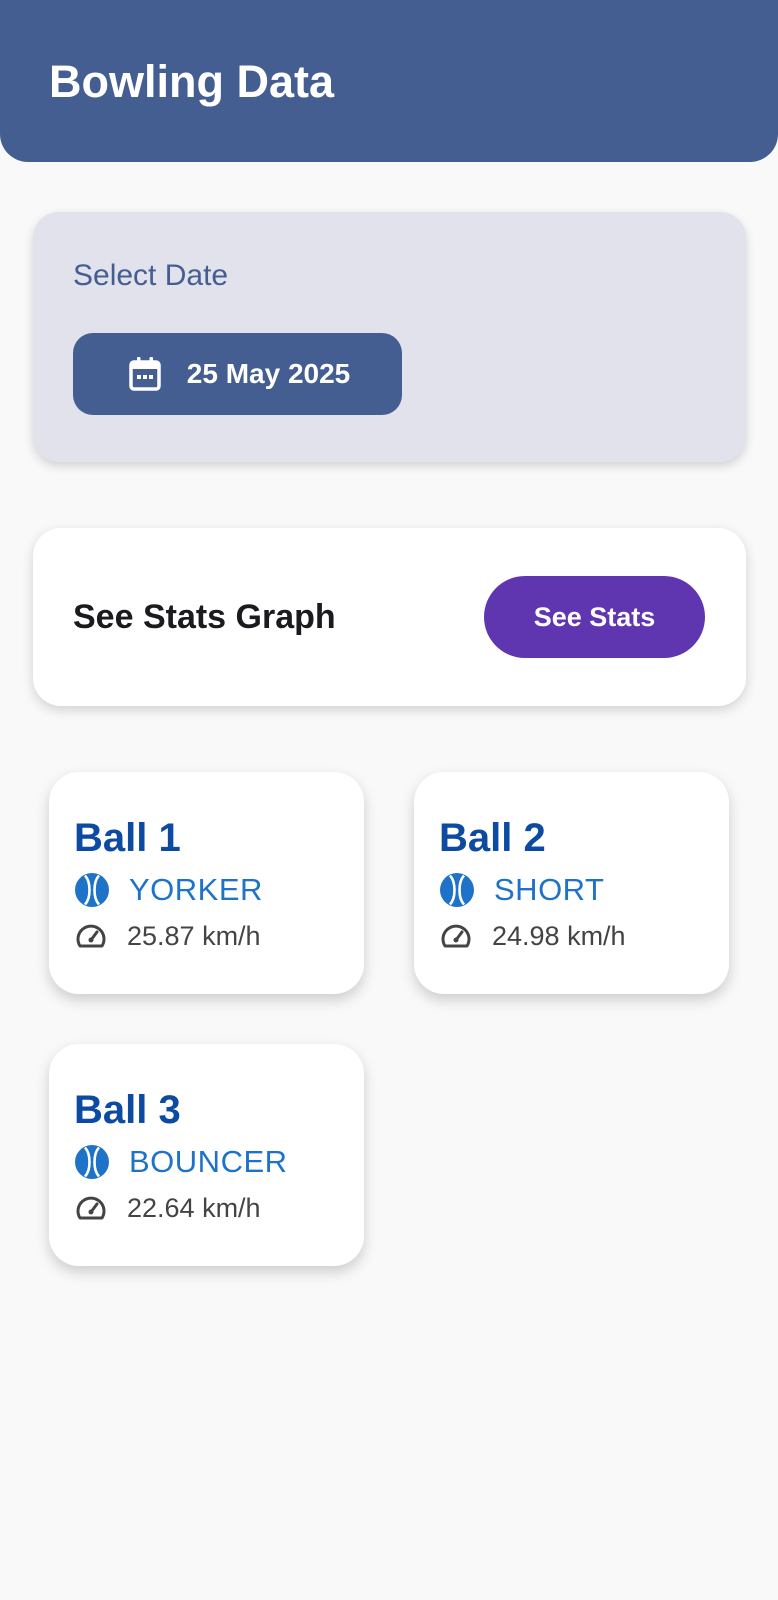 The width and height of the screenshot is (778, 1600). I want to click on select-date-label: Select Date, so click(151, 275).